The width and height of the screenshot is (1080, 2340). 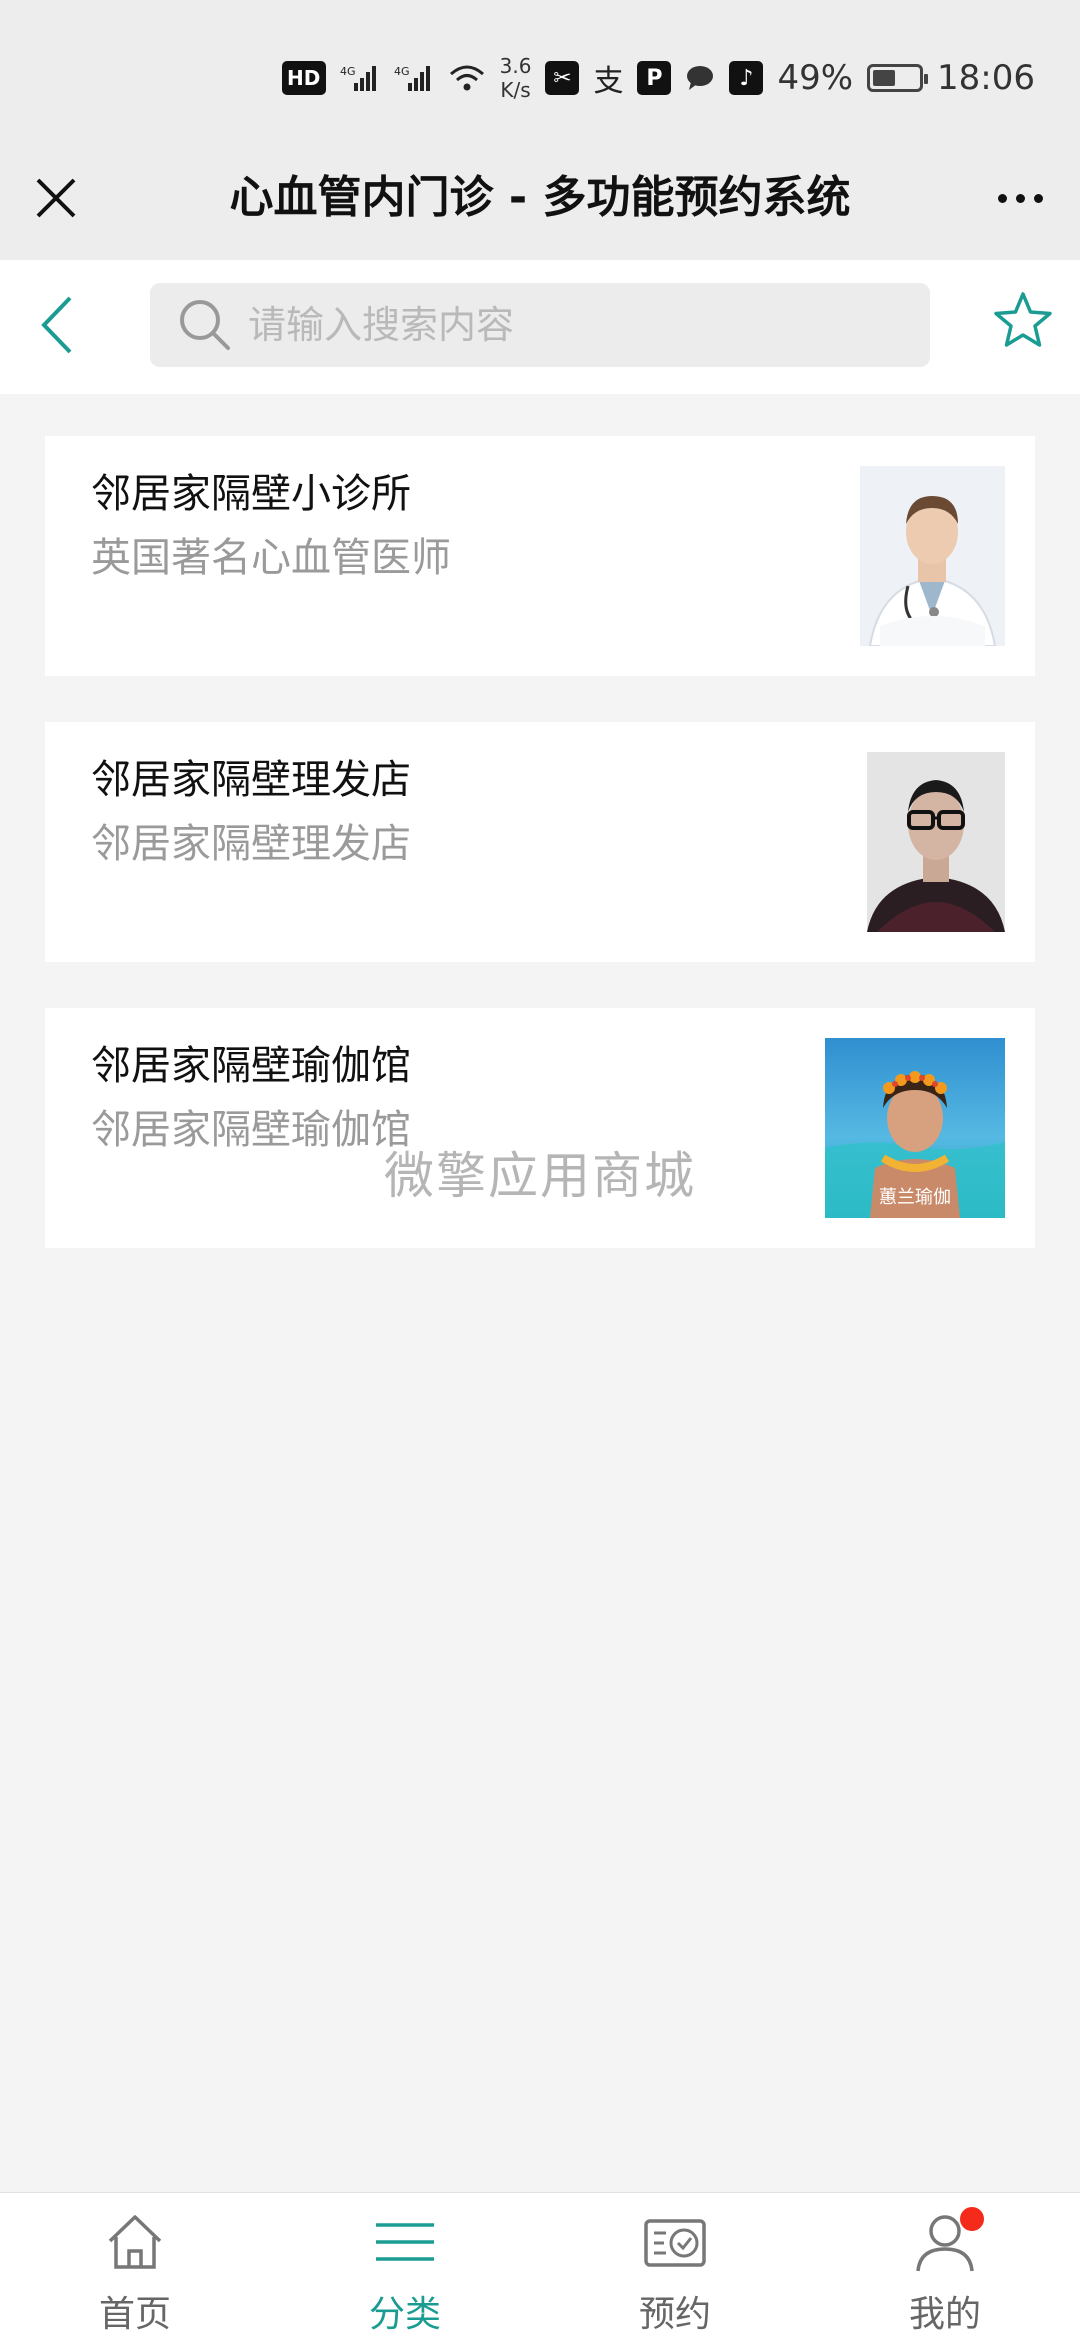 What do you see at coordinates (405, 2266) in the screenshot?
I see `tab-category: 分类` at bounding box center [405, 2266].